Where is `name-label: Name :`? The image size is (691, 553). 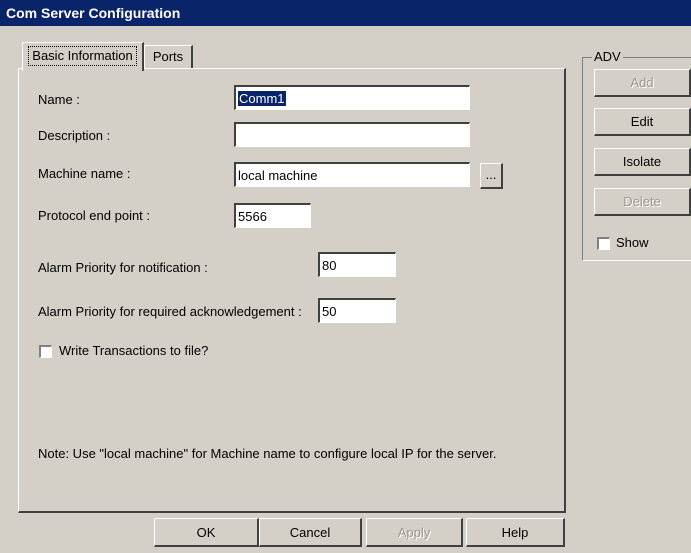
name-label: Name : is located at coordinates (59, 99).